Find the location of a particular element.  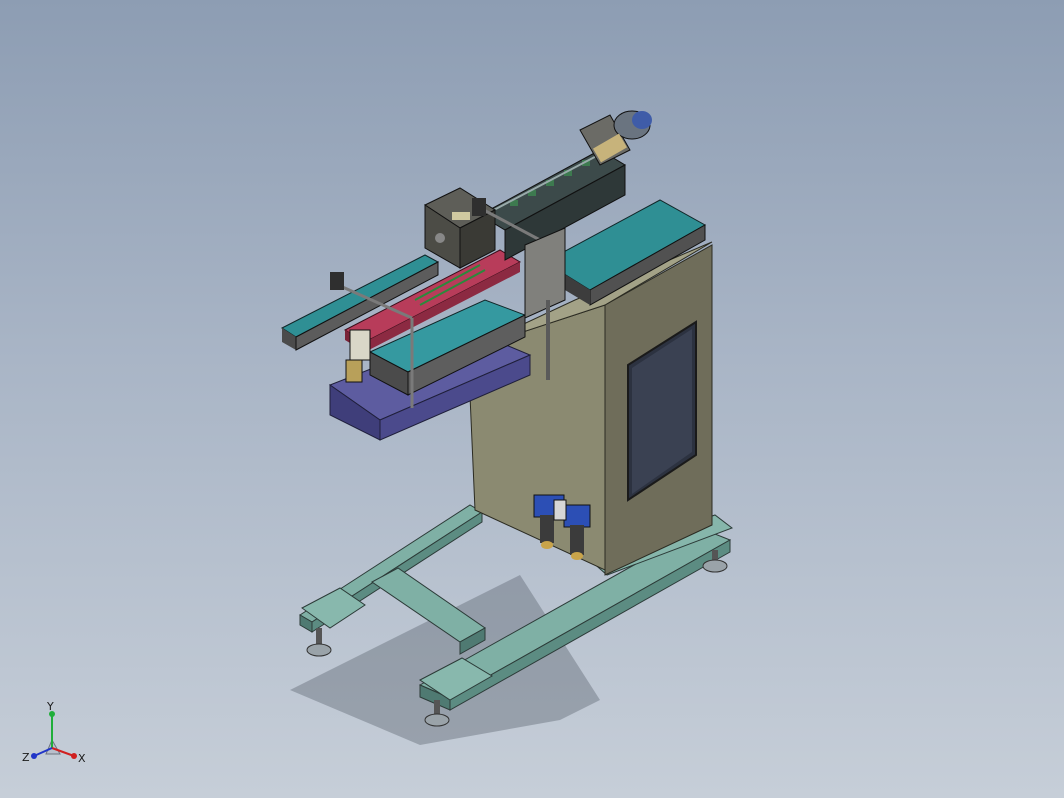

coordinate-triad: Y X Z is located at coordinates (54, 732).